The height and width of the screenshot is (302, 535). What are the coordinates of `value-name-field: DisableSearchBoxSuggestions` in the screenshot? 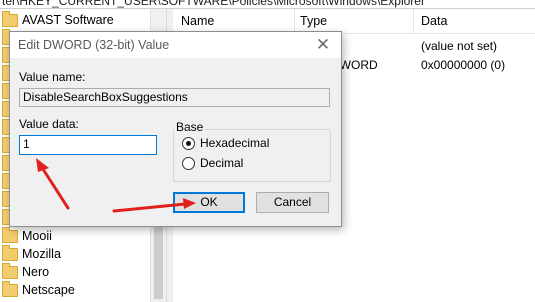 It's located at (174, 97).